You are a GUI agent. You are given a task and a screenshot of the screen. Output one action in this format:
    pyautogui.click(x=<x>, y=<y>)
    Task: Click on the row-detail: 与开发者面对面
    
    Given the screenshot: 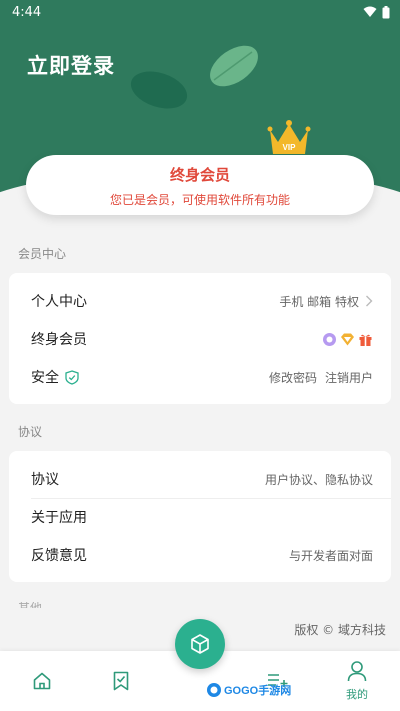 What is the action you would take?
    pyautogui.click(x=330, y=555)
    